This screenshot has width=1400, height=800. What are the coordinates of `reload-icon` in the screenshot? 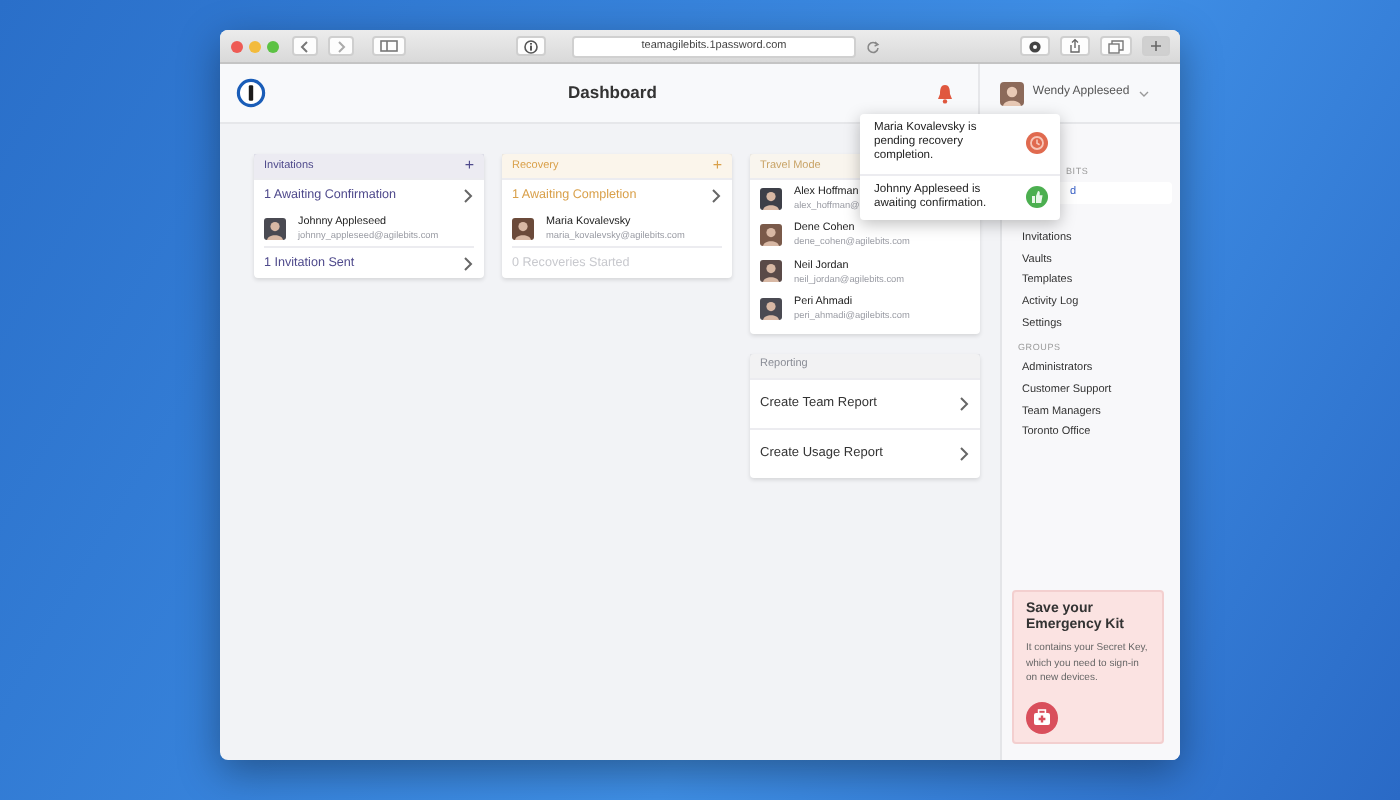 It's located at (873, 46).